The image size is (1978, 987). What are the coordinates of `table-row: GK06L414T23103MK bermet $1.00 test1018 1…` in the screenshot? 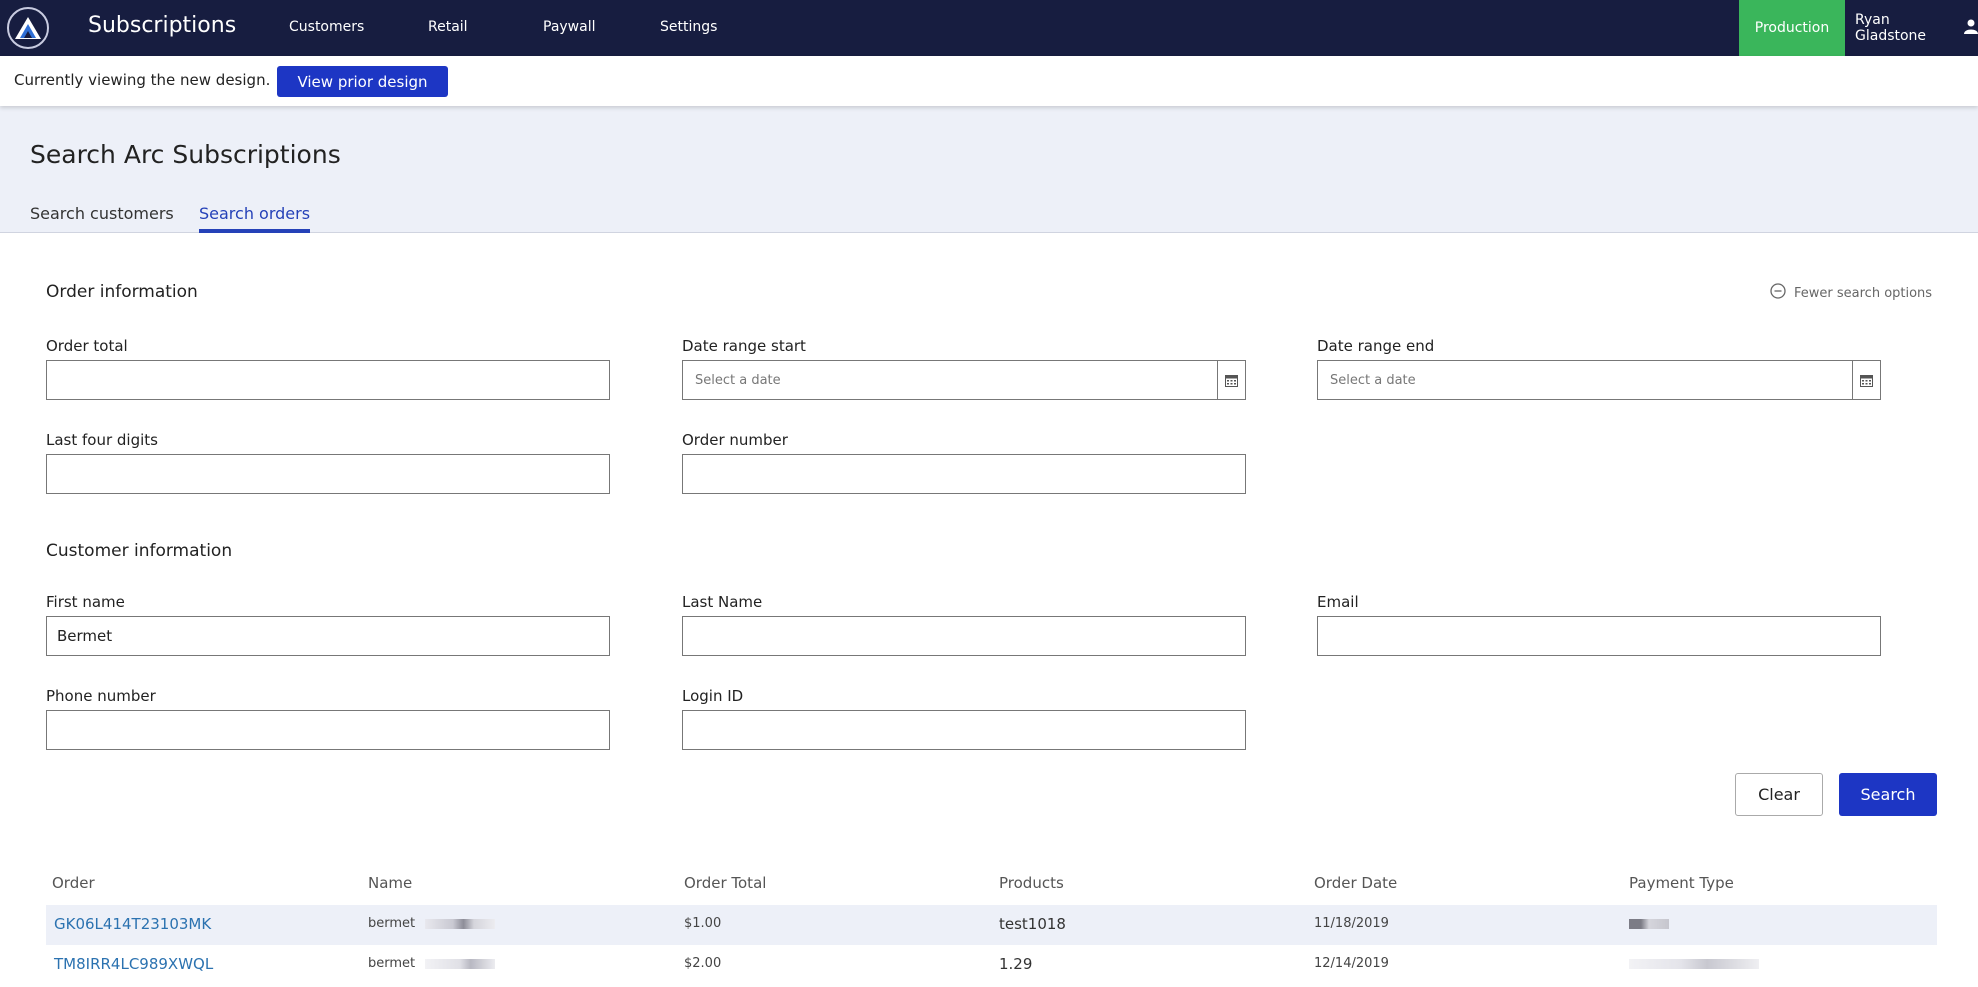 It's located at (991, 925).